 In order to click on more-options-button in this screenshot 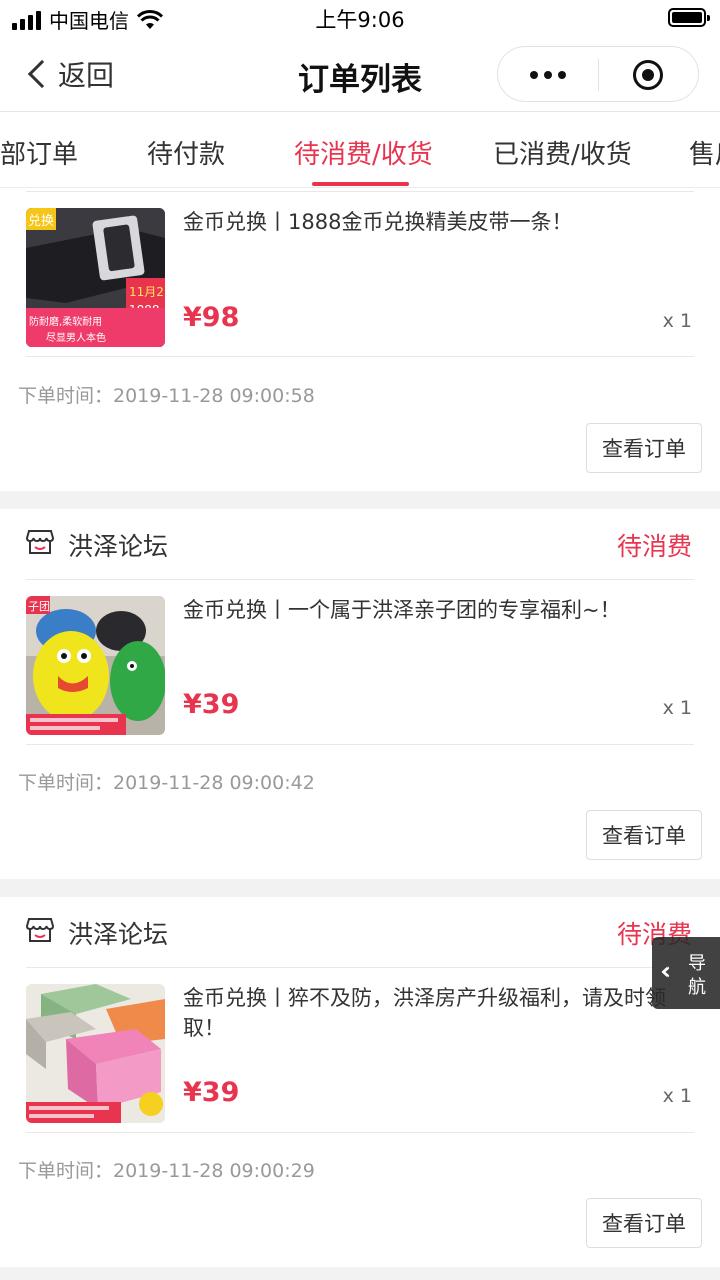, I will do `click(548, 75)`.